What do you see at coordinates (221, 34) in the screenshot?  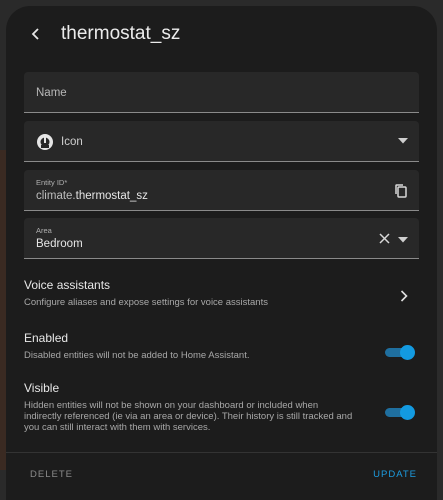 I see `dialog-header: thermostat_sz` at bounding box center [221, 34].